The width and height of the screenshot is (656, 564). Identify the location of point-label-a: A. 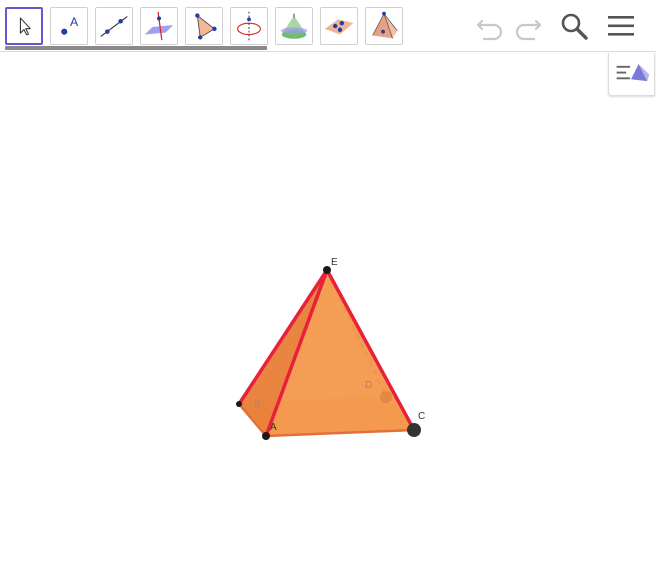
(273, 427).